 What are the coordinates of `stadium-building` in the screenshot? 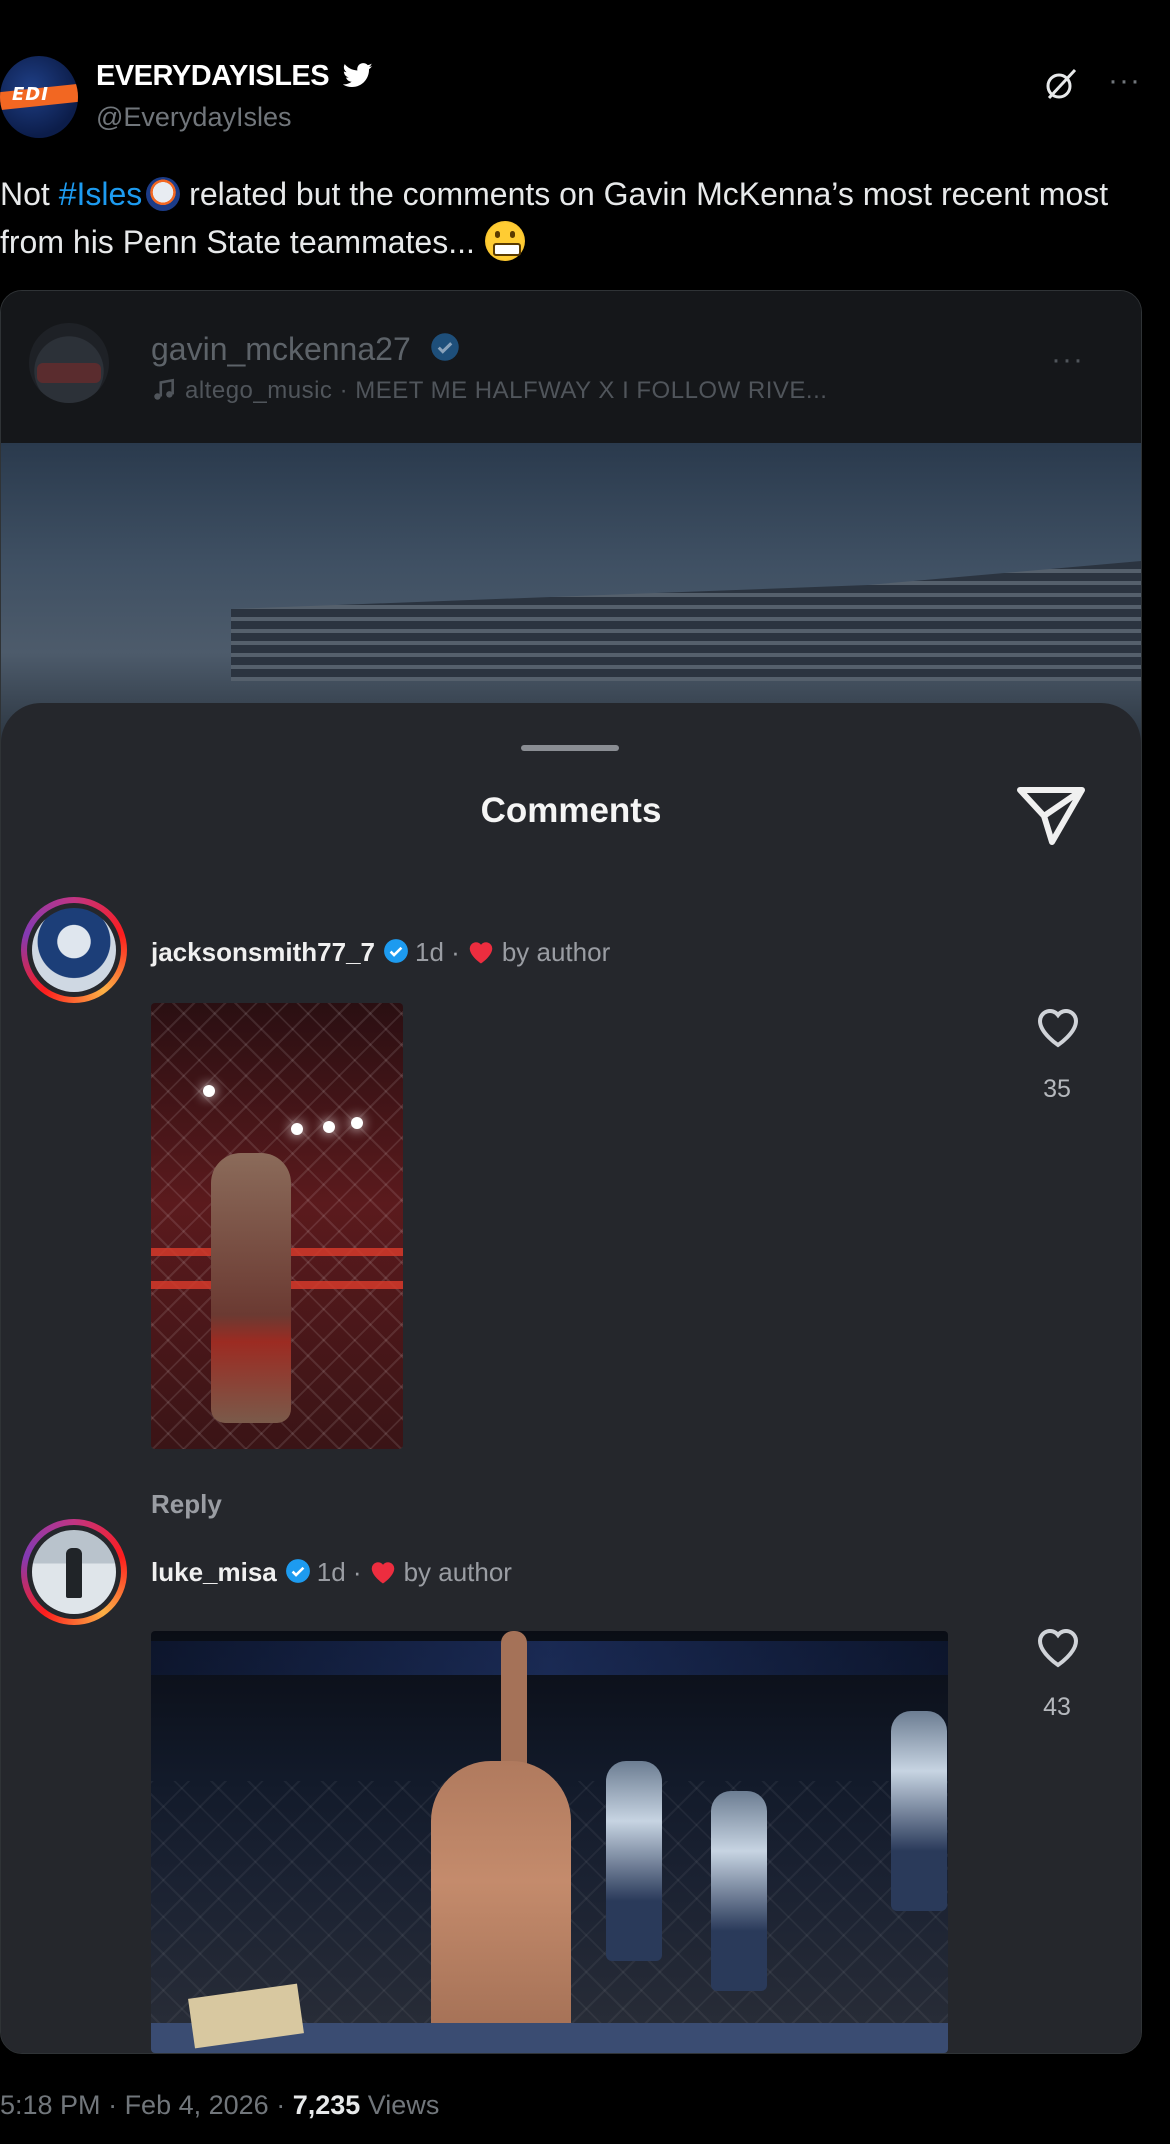 It's located at (686, 621).